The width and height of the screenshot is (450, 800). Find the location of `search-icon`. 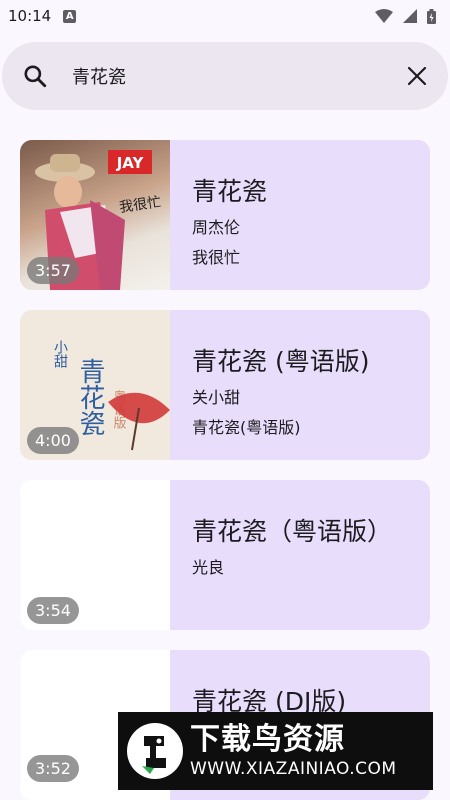

search-icon is located at coordinates (35, 76).